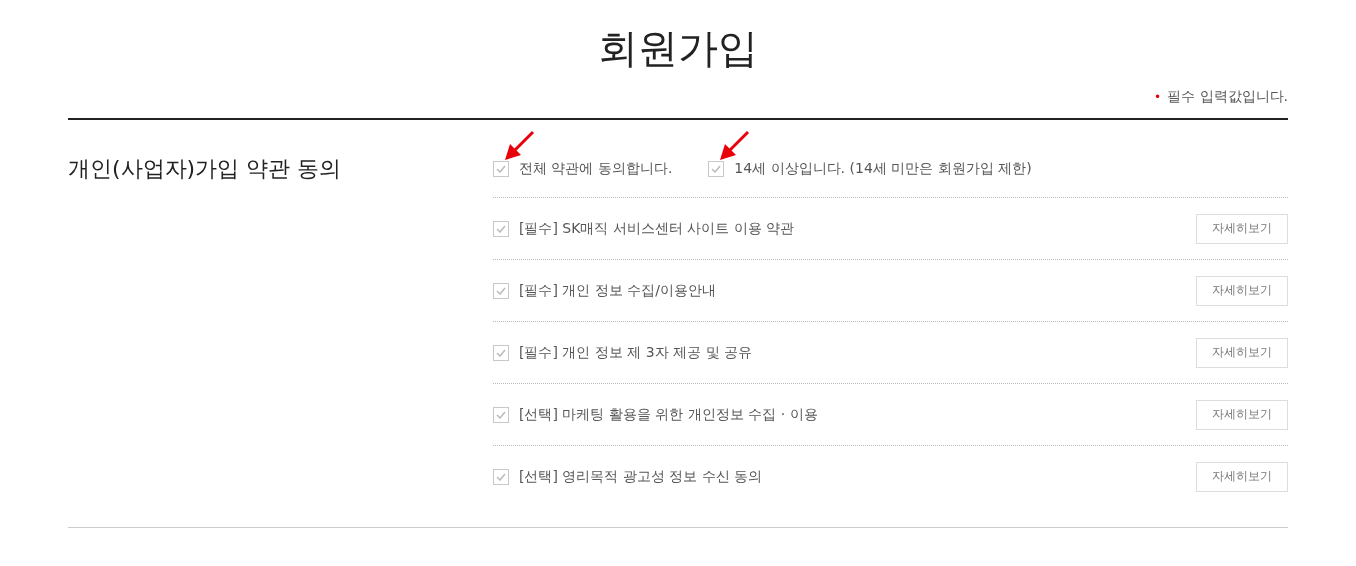  I want to click on required-note: 필수 입력값입니다., so click(1227, 97).